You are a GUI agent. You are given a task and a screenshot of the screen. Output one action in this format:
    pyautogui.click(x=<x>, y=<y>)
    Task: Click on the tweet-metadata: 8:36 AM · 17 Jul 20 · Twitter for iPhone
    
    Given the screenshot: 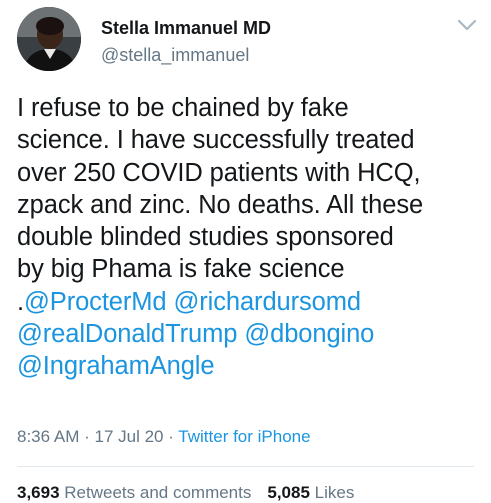 What is the action you would take?
    pyautogui.click(x=164, y=437)
    